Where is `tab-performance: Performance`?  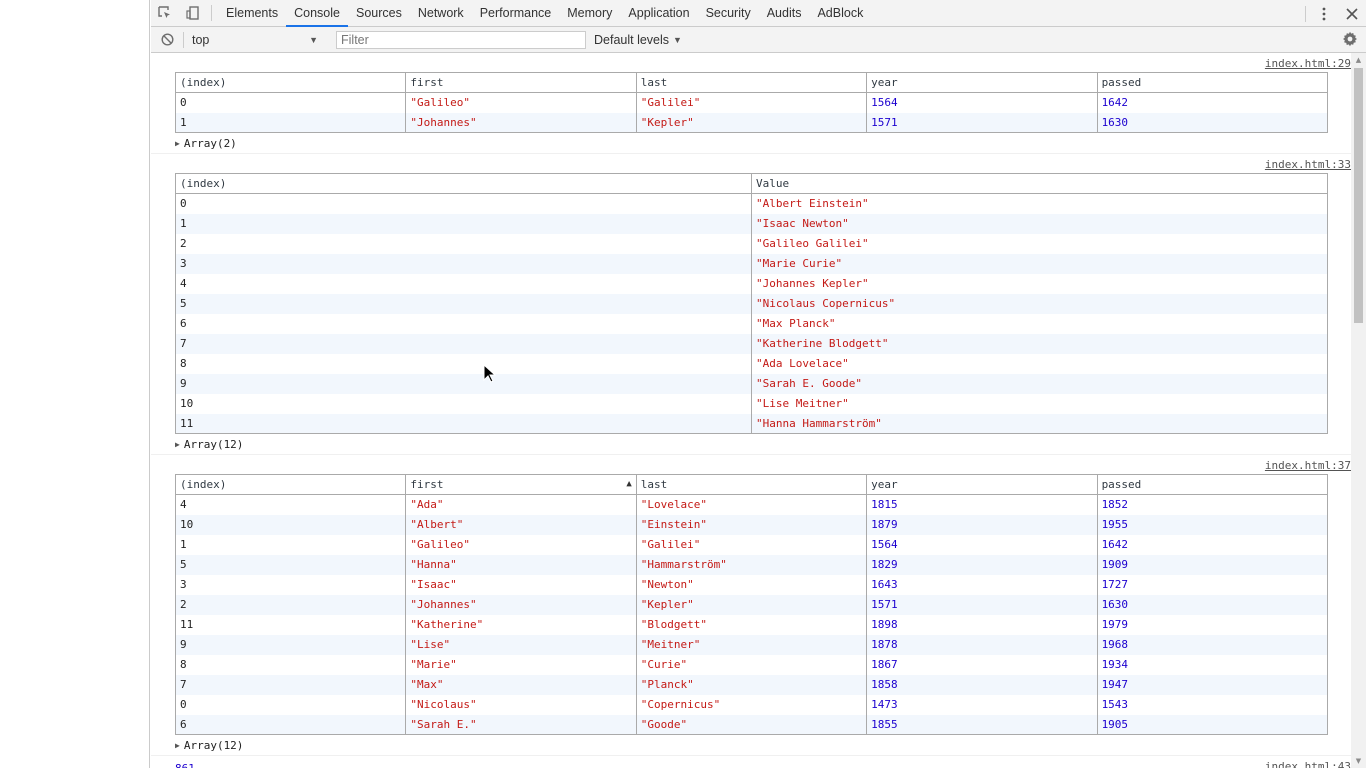
tab-performance: Performance is located at coordinates (516, 13).